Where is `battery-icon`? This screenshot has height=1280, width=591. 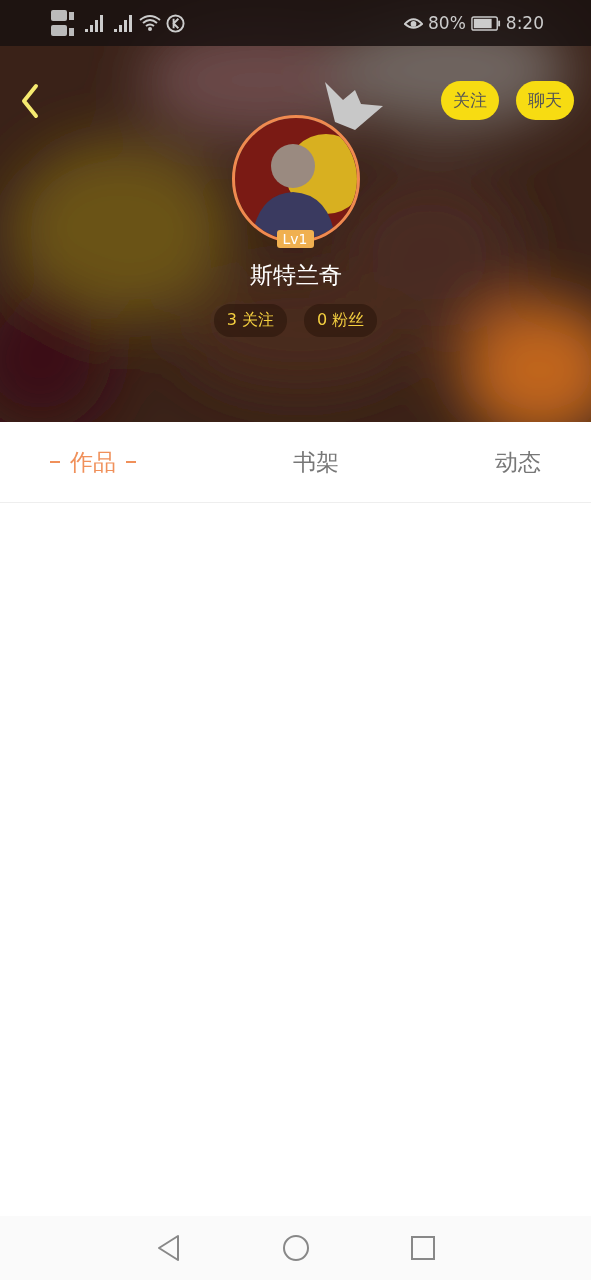
battery-icon is located at coordinates (485, 23).